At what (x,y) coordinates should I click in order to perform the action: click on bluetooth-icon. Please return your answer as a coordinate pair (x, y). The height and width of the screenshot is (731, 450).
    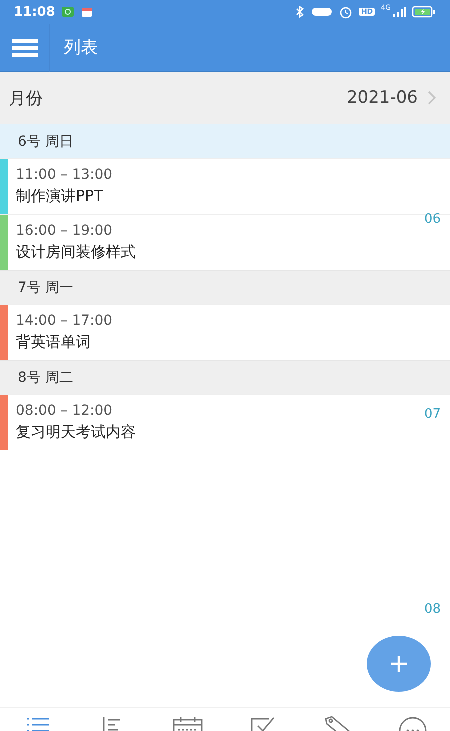
    Looking at the image, I should click on (300, 12).